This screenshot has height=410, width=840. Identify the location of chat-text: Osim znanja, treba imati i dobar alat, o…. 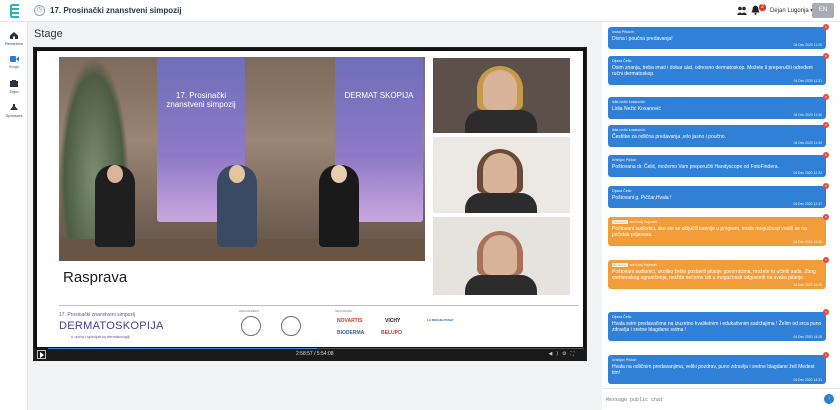
(712, 71).